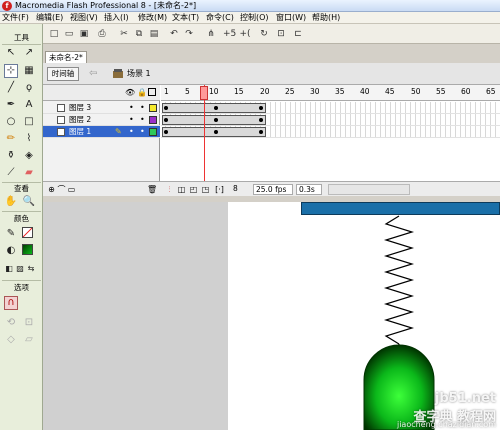 Image resolution: width=500 pixels, height=430 pixels. I want to click on pen-tool-icon: ✒, so click(11, 105).